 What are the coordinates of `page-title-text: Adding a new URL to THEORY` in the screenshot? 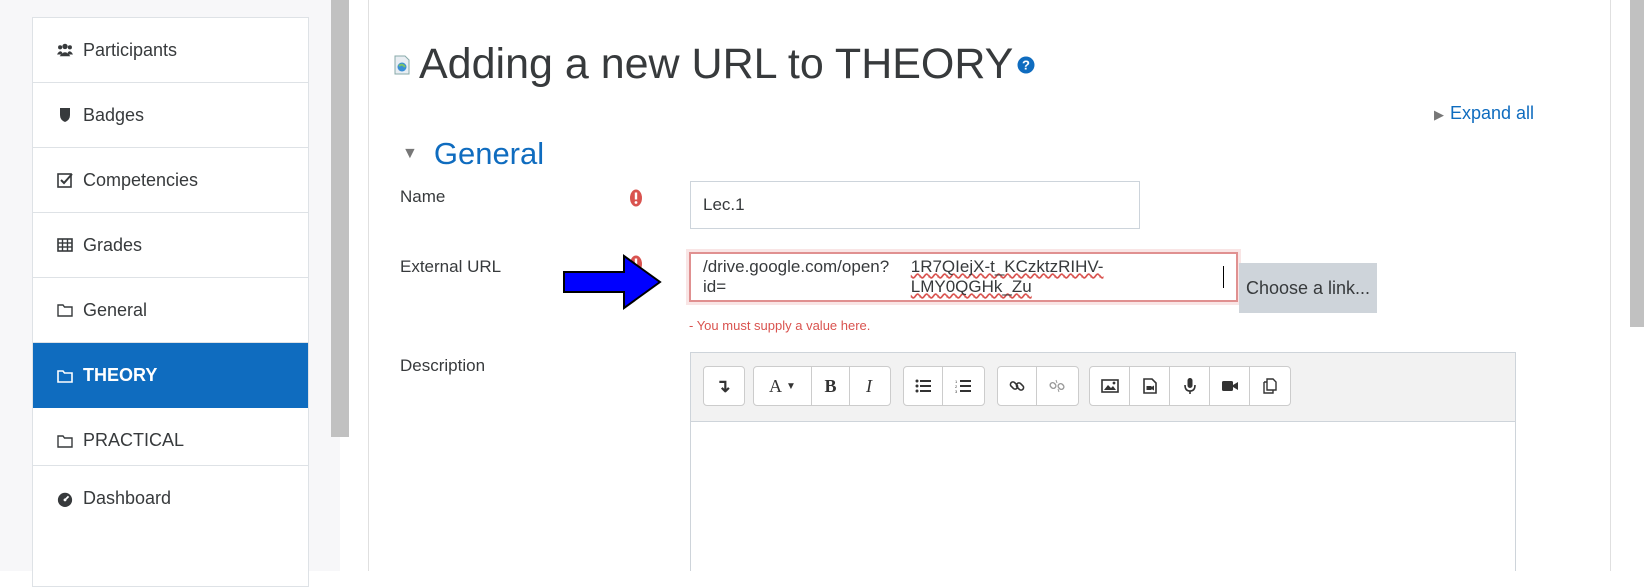 It's located at (716, 64).